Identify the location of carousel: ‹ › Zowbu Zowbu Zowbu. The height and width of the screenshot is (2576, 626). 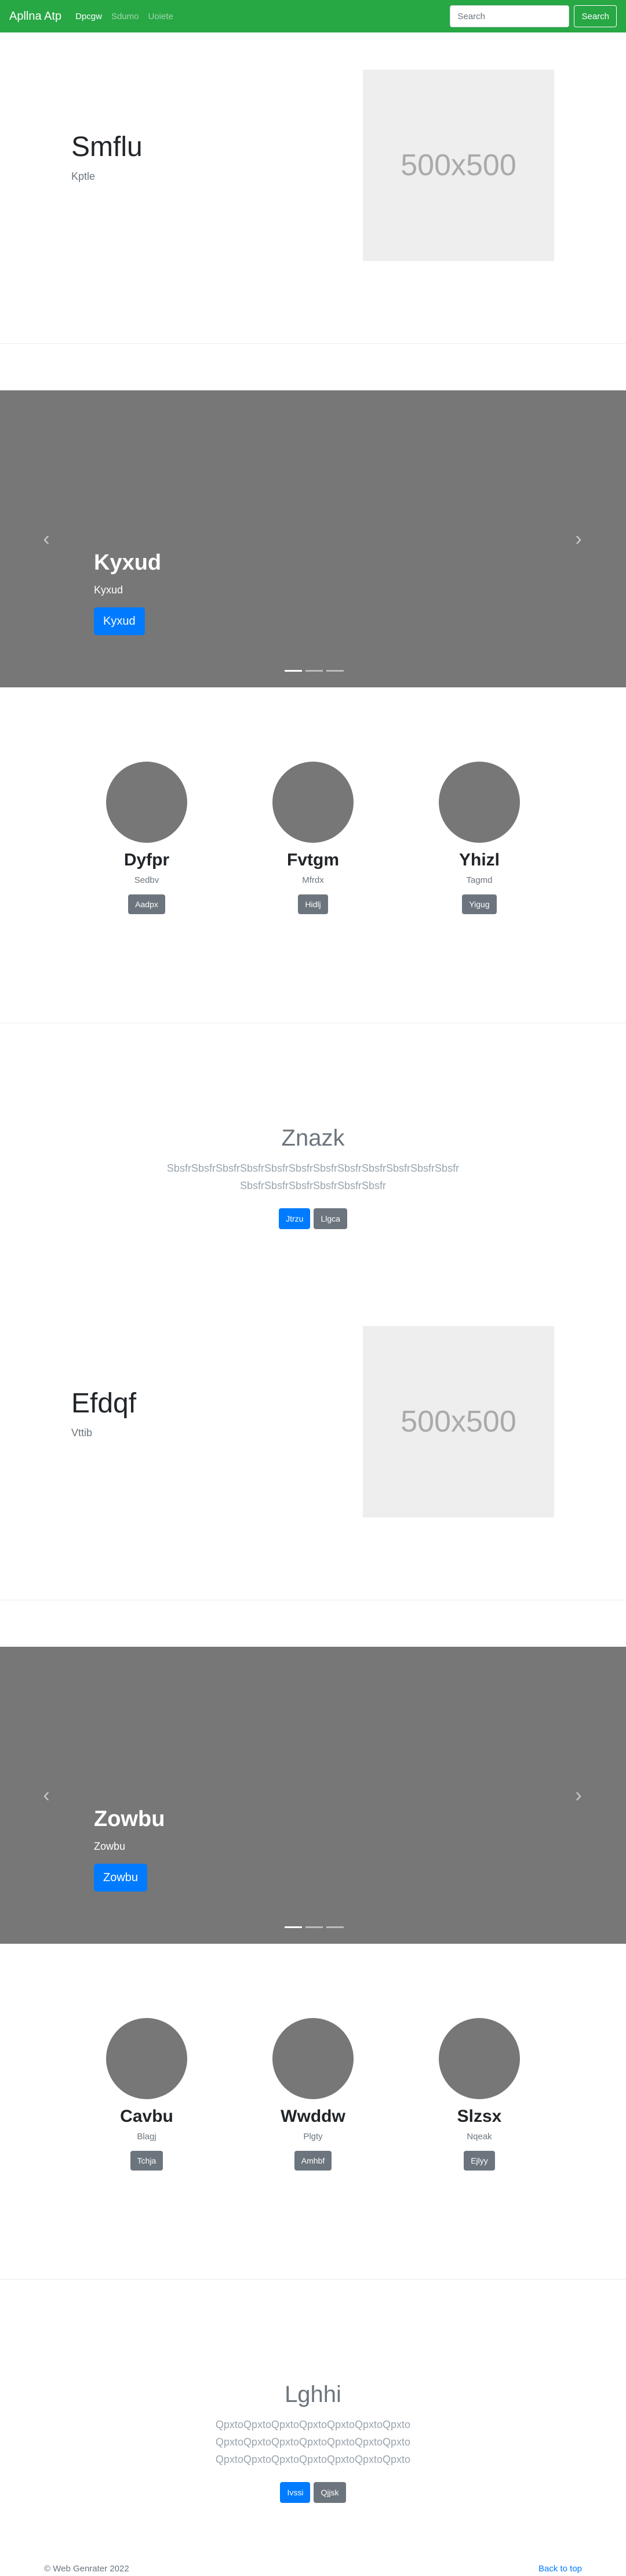
(313, 1796).